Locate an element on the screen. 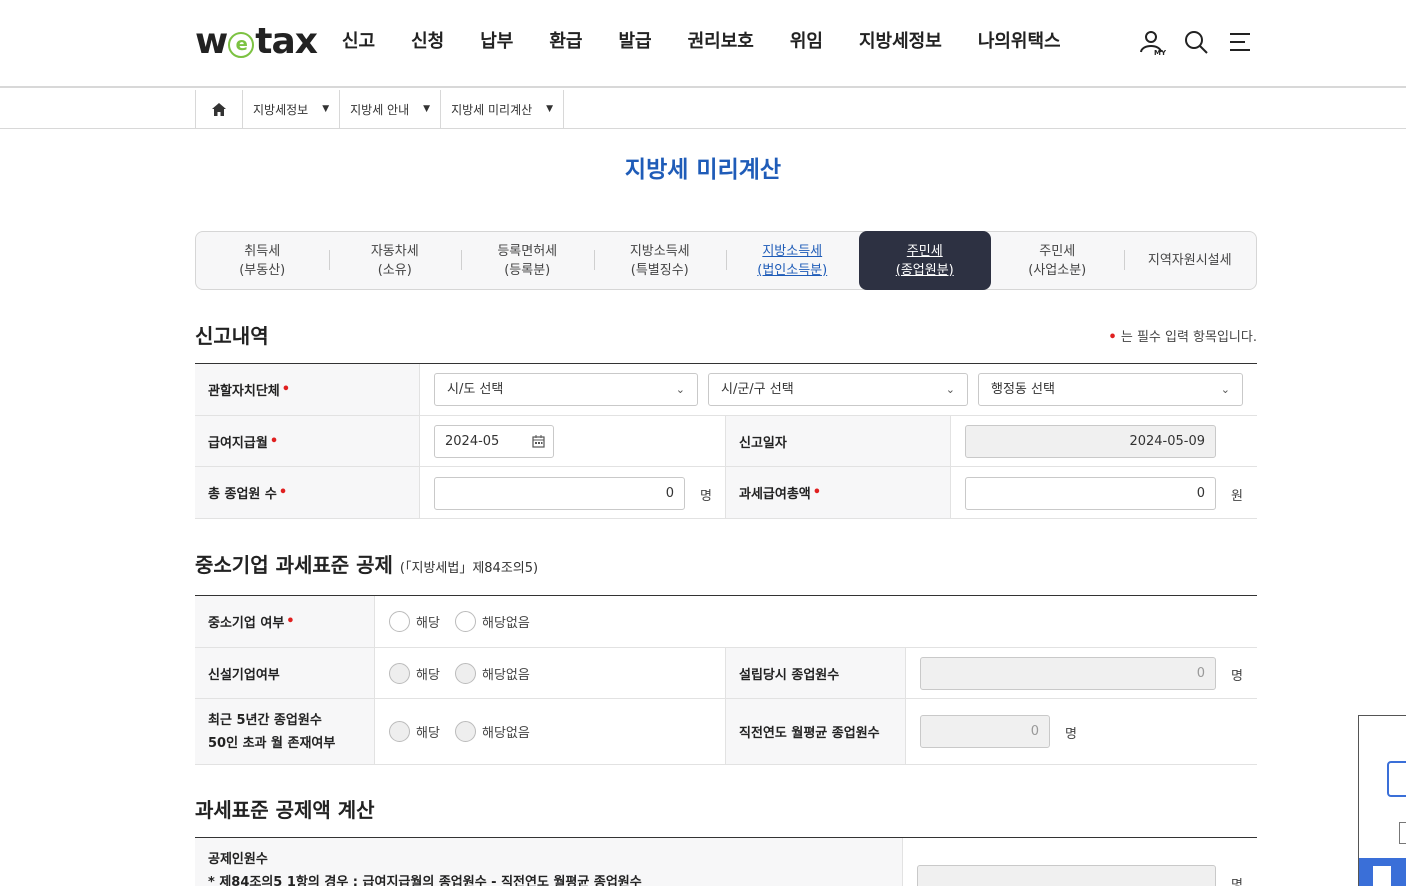 Image resolution: width=1406 pixels, height=886 pixels. my-page-icon: MY is located at coordinates (1152, 42).